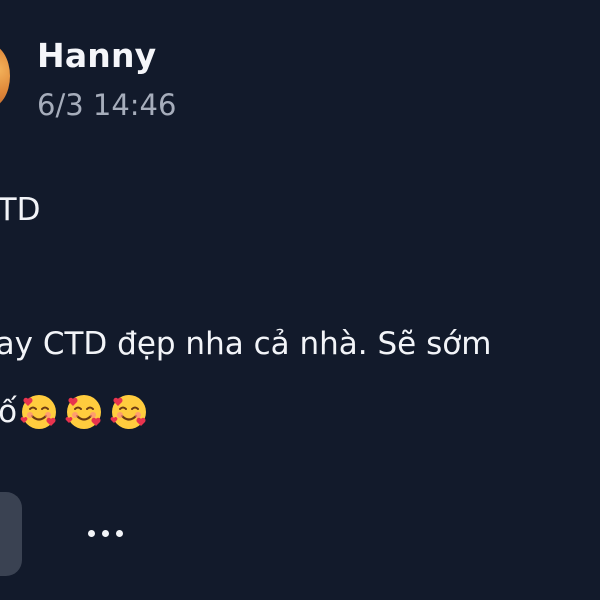 This screenshot has width=600, height=600. What do you see at coordinates (20, 210) in the screenshot?
I see `post-text-line: CTD` at bounding box center [20, 210].